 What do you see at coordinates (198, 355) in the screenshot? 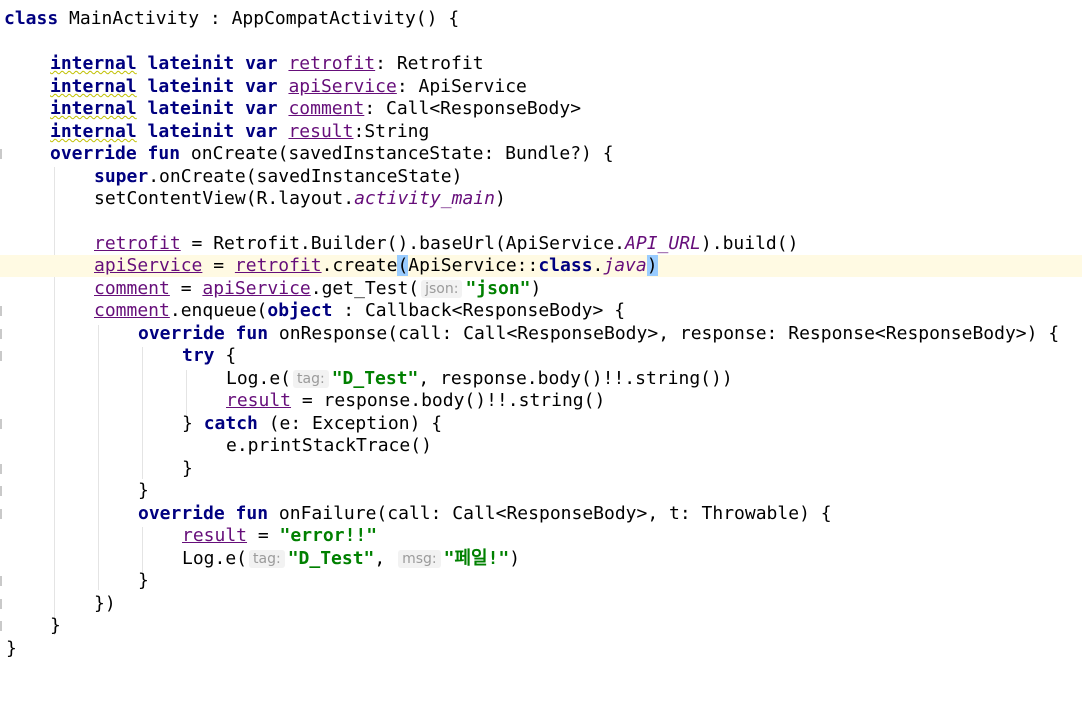
I see `keyword: try` at bounding box center [198, 355].